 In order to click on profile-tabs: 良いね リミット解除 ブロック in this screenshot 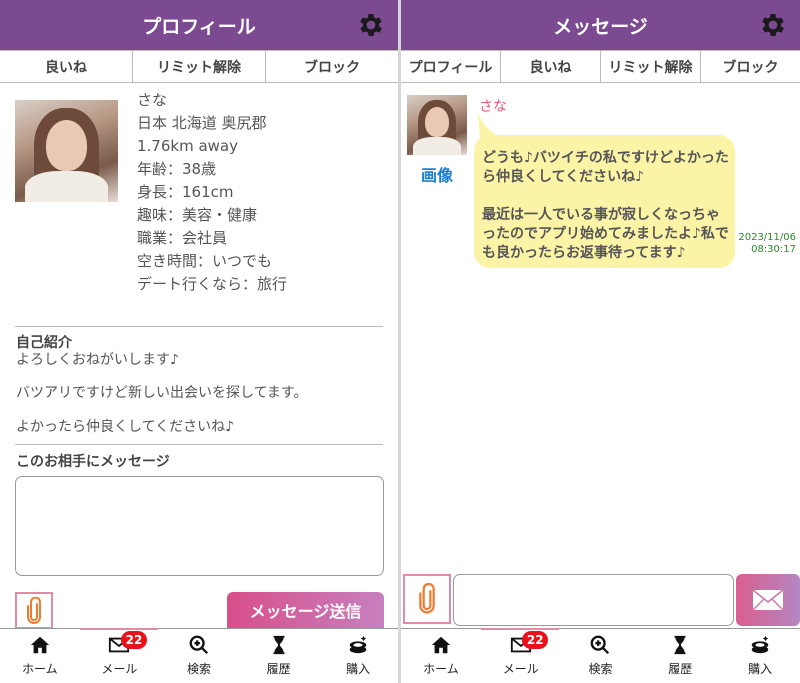, I will do `click(199, 66)`.